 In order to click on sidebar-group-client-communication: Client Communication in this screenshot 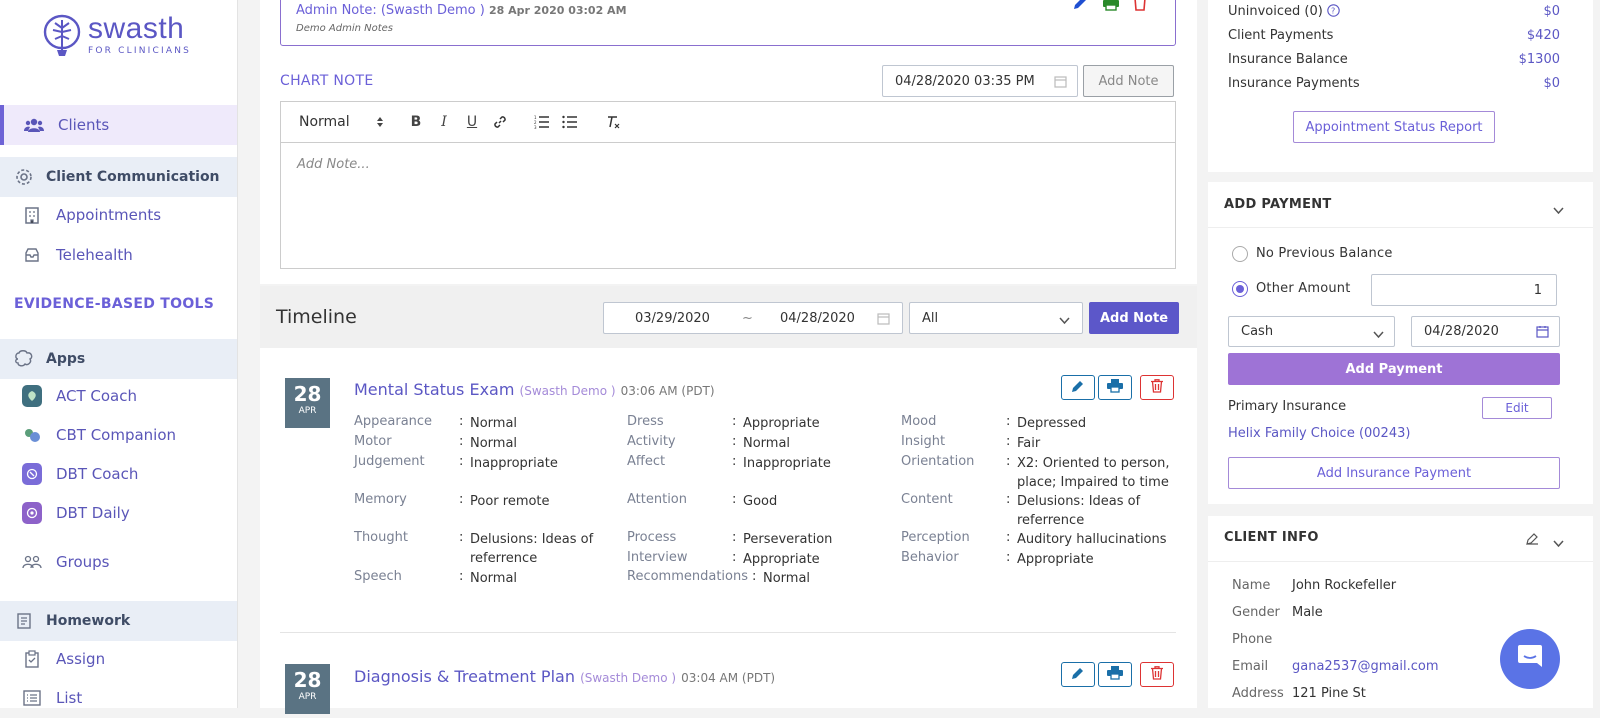, I will do `click(118, 177)`.